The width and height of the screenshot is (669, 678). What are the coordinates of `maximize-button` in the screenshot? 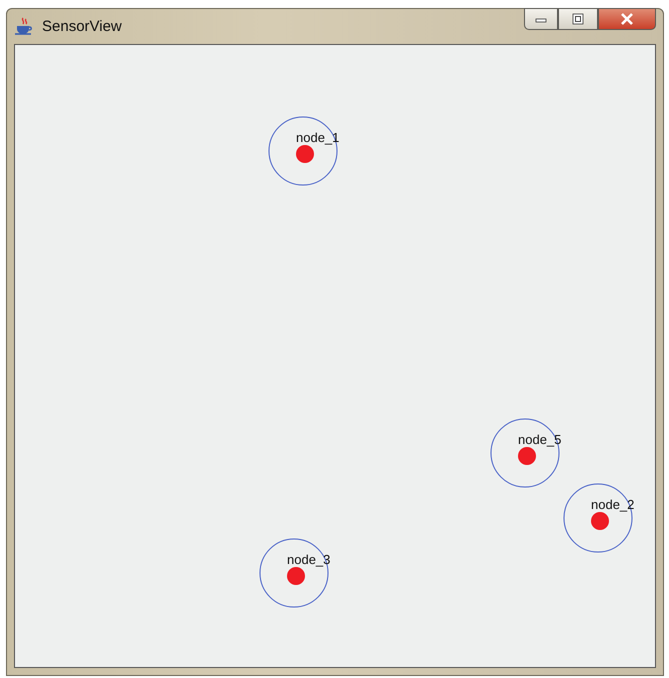 It's located at (578, 19).